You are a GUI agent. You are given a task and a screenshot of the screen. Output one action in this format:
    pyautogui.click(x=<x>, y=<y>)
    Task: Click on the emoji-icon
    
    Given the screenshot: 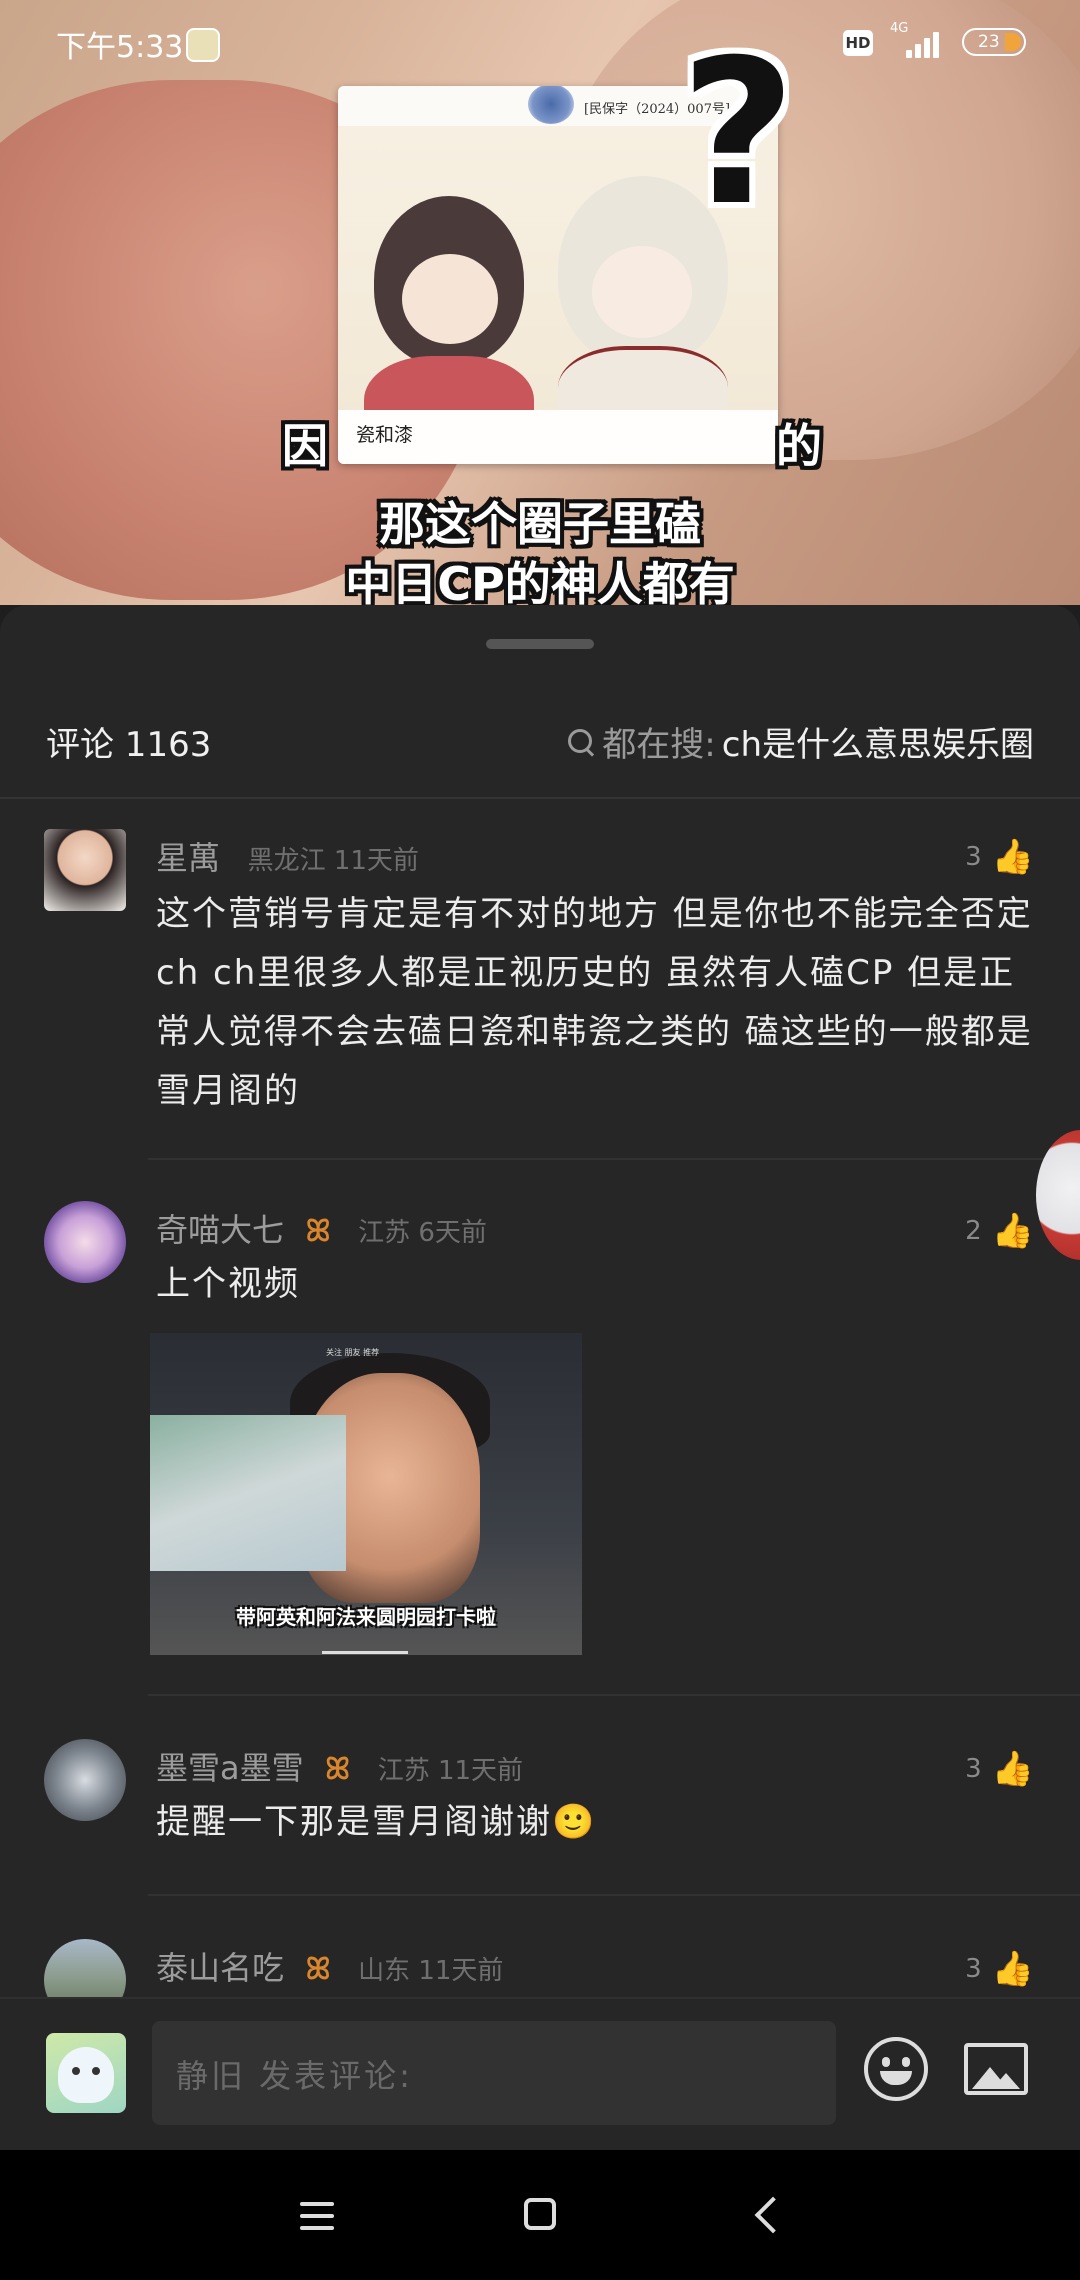 What is the action you would take?
    pyautogui.click(x=896, y=2069)
    